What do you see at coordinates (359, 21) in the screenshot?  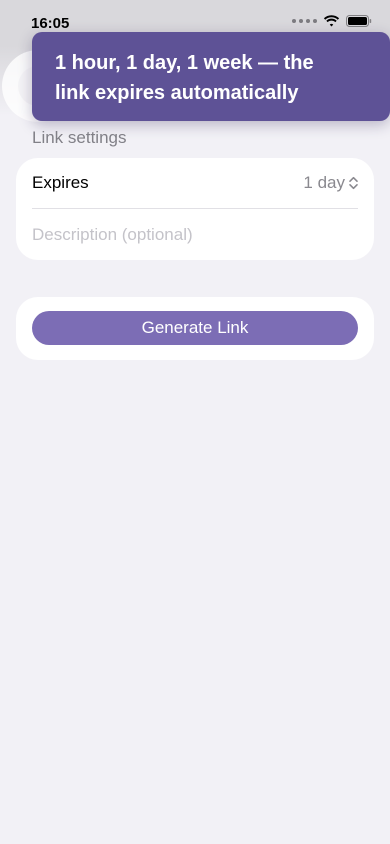 I see `battery-icon` at bounding box center [359, 21].